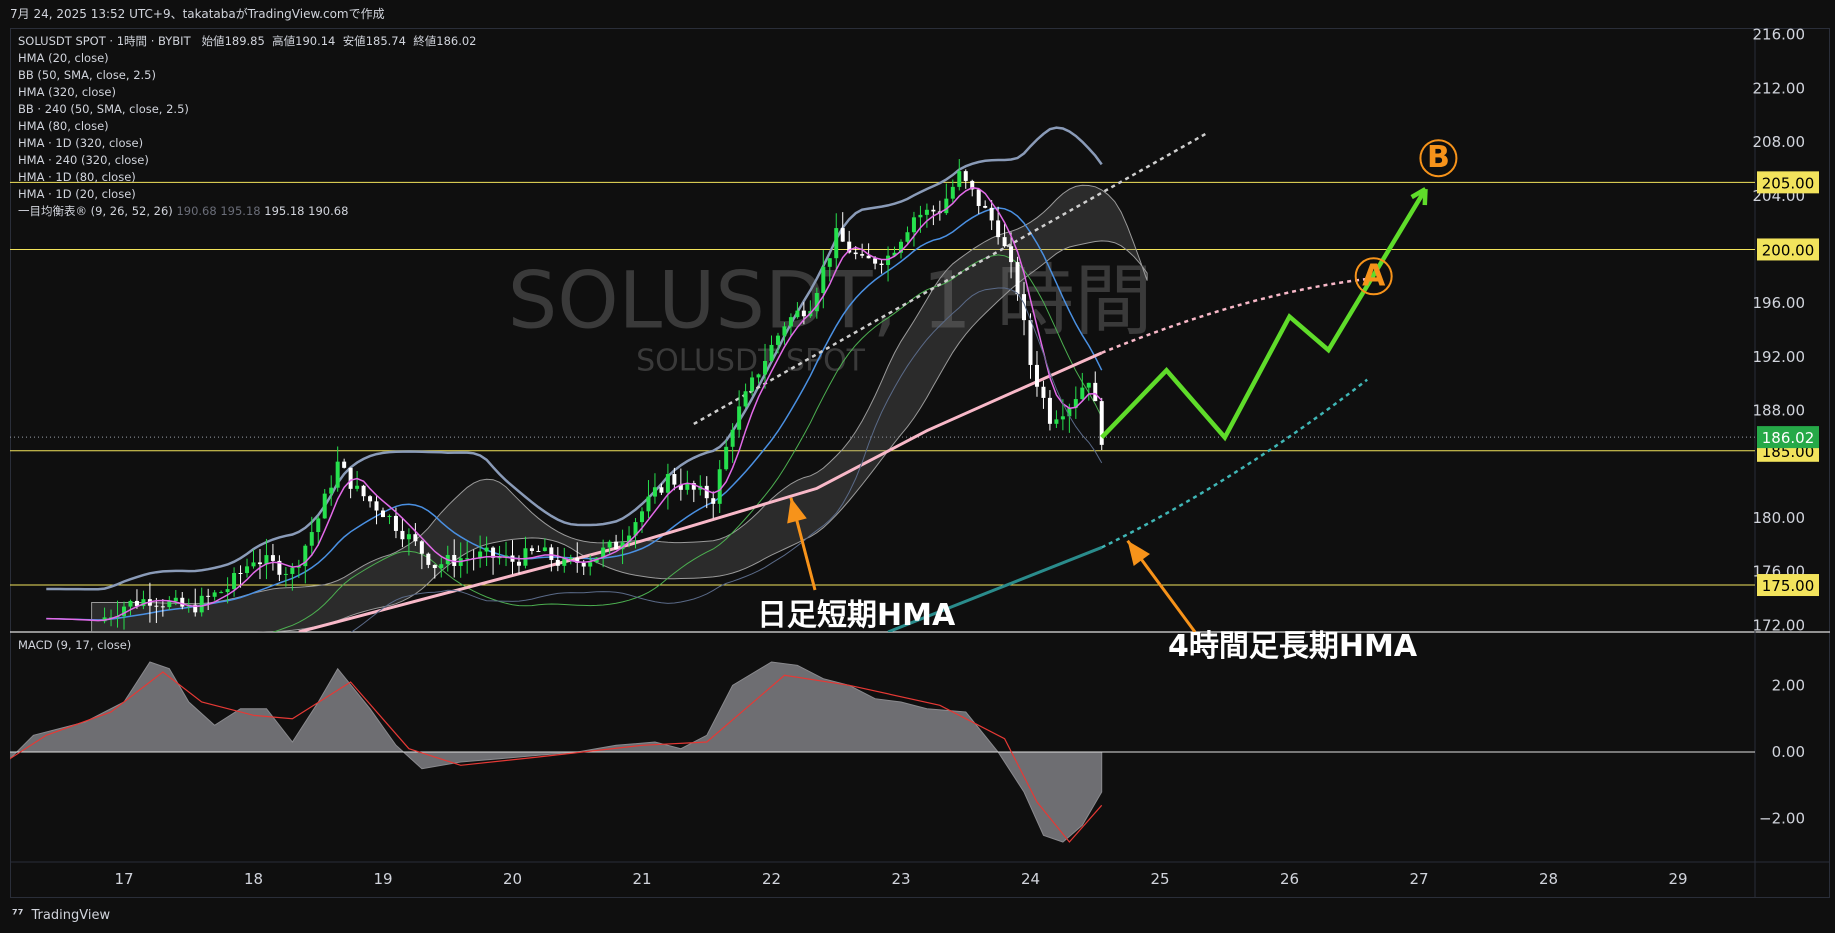 The width and height of the screenshot is (1835, 933). I want to click on legend-indicator: BB (50, SMA, close, 2.5), so click(247, 75).